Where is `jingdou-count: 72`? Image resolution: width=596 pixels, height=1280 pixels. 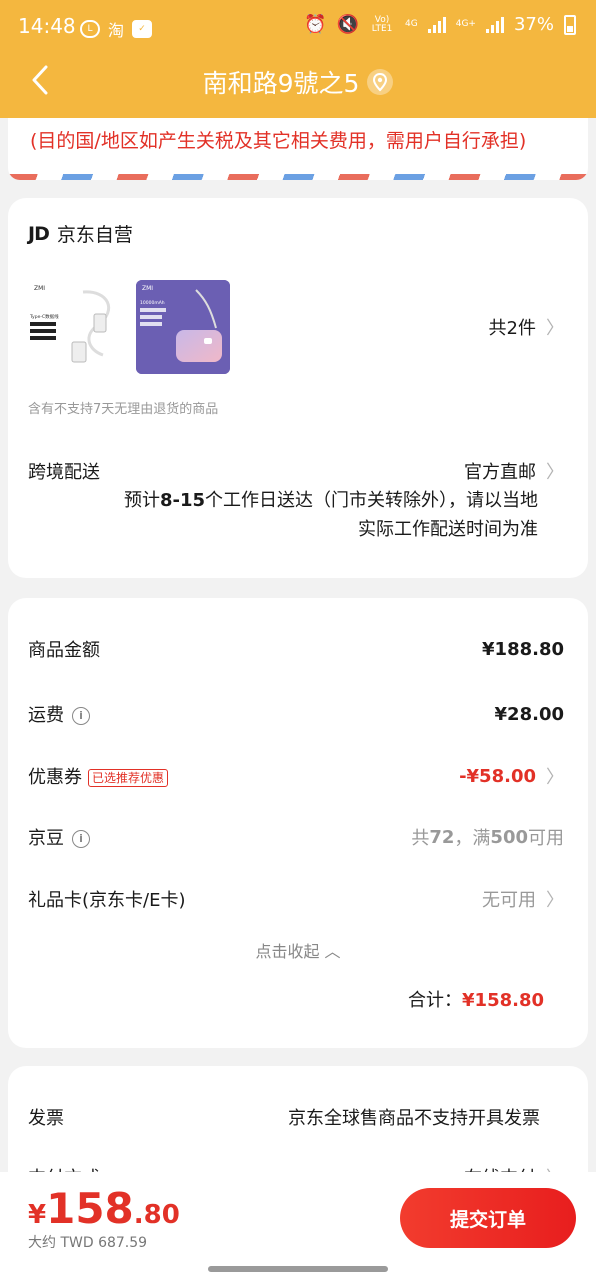
jingdou-count: 72 is located at coordinates (442, 837).